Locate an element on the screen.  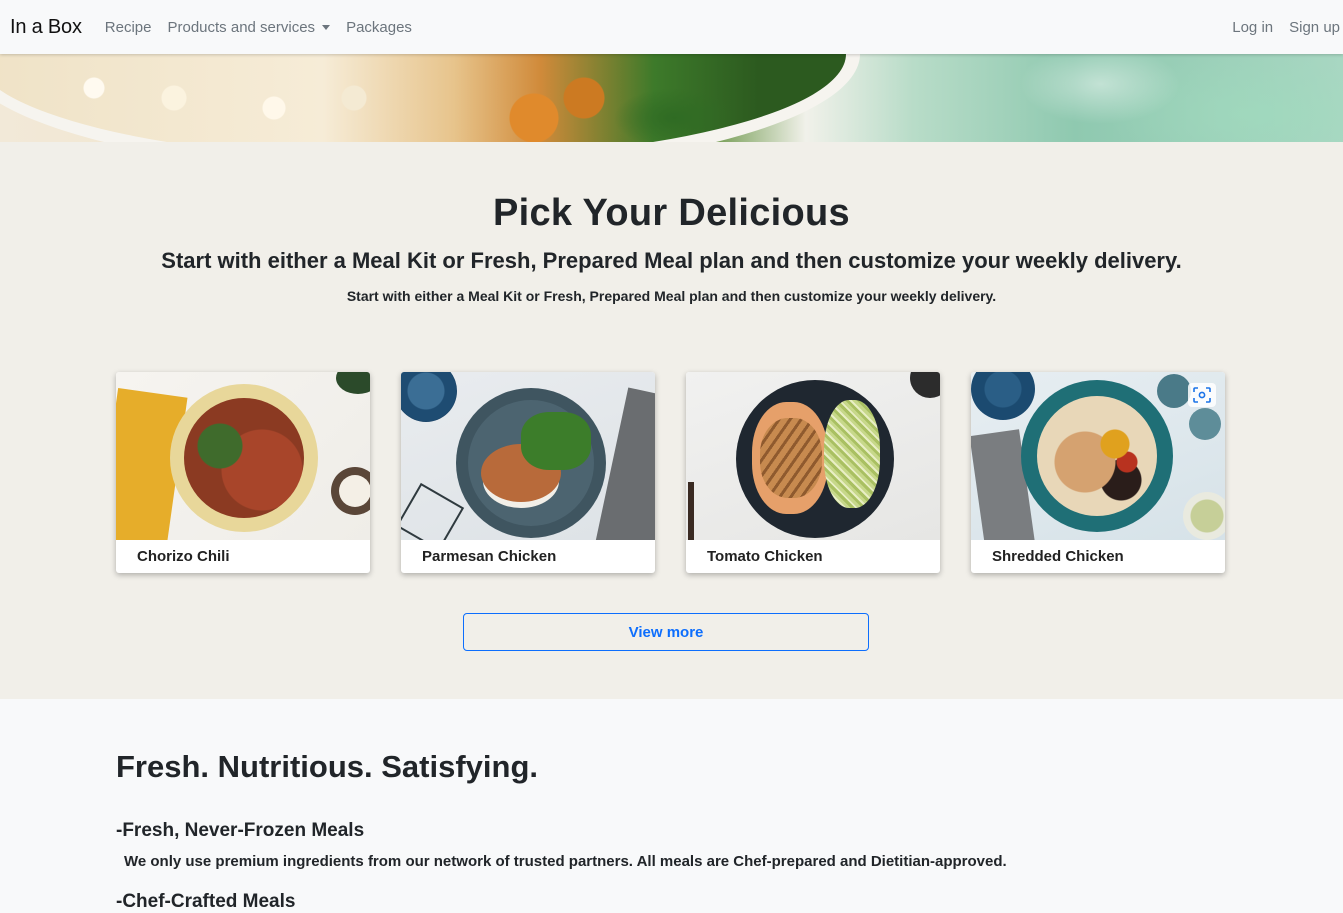
brand-logo: In a Box is located at coordinates (46, 27).